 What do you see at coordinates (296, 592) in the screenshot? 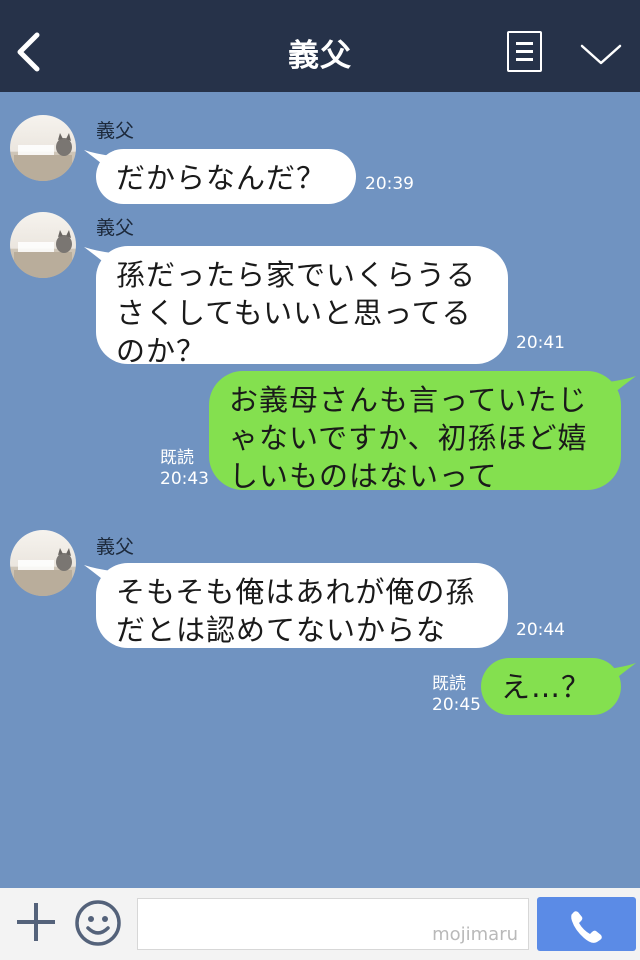
I see `message-text: そもそも俺はあれが俺の孫` at bounding box center [296, 592].